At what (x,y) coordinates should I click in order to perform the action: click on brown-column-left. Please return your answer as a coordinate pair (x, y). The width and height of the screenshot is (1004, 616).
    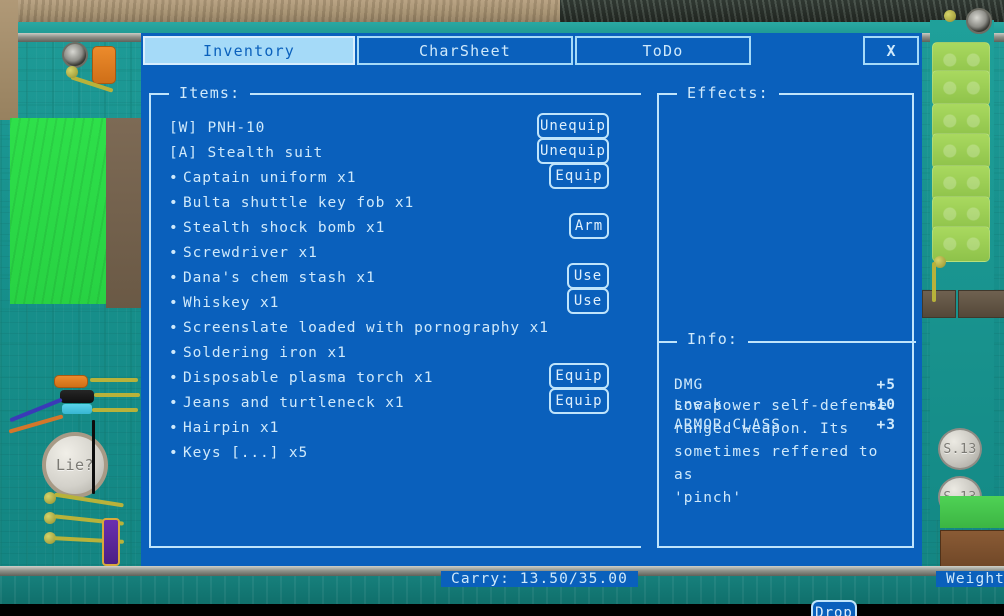
    Looking at the image, I should click on (126, 213).